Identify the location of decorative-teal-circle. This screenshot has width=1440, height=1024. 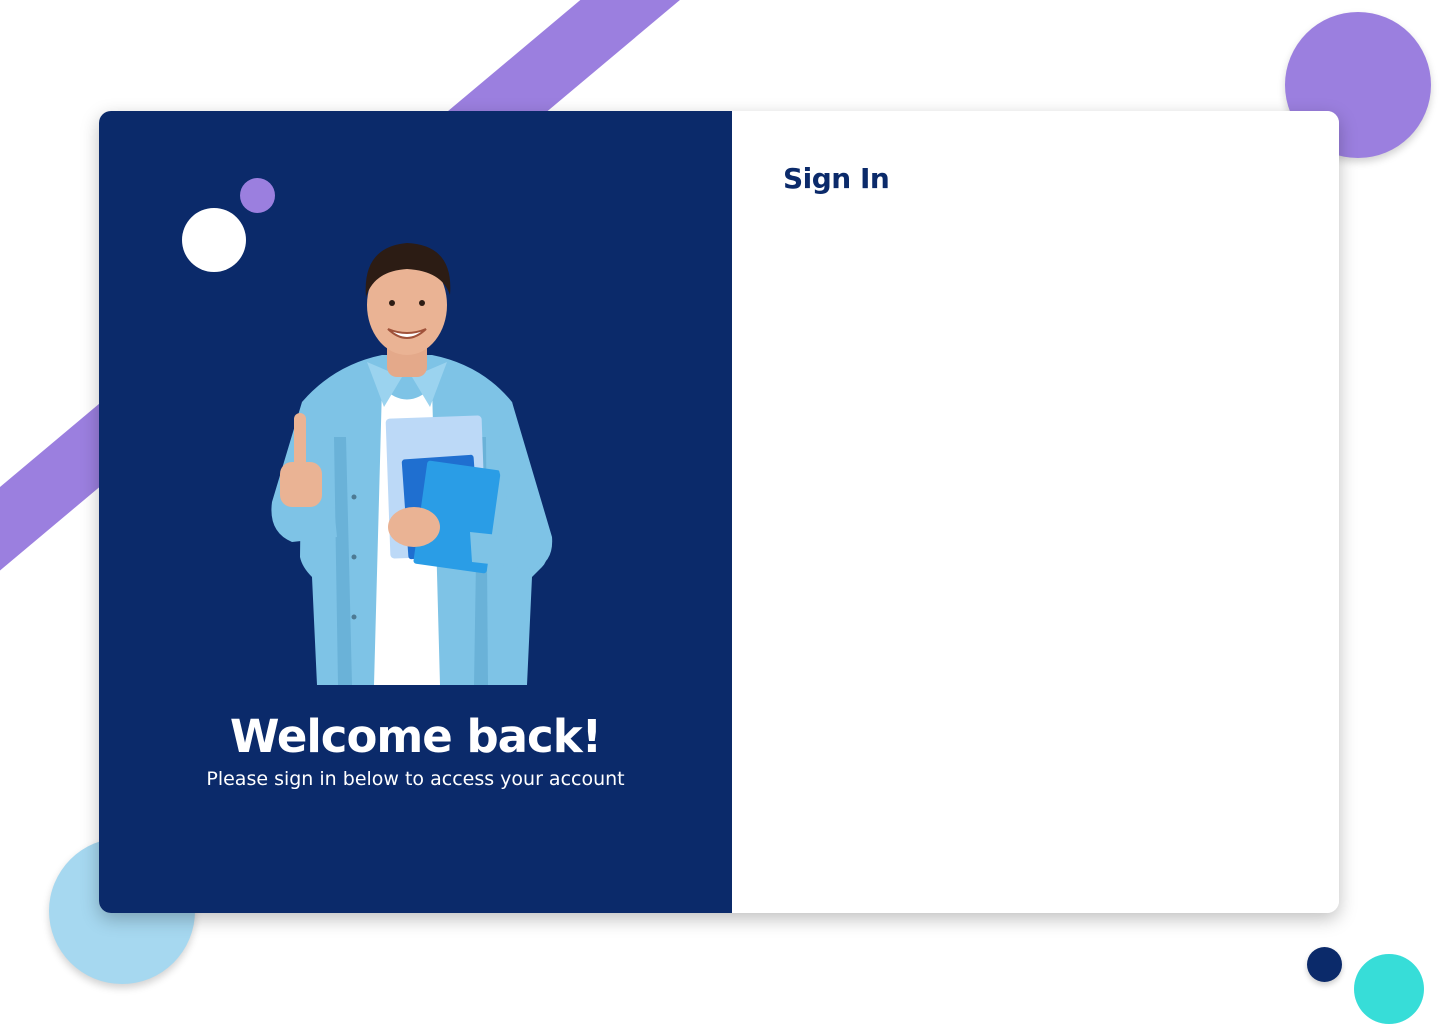
(1389, 989).